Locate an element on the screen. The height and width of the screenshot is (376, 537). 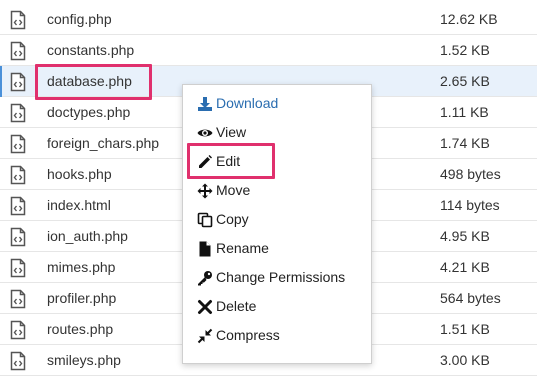
file-size: 1.74 KB is located at coordinates (465, 143).